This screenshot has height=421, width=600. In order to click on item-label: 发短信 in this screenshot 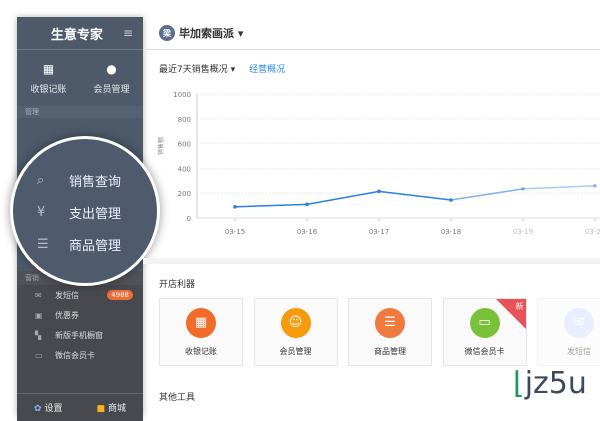, I will do `click(67, 295)`.